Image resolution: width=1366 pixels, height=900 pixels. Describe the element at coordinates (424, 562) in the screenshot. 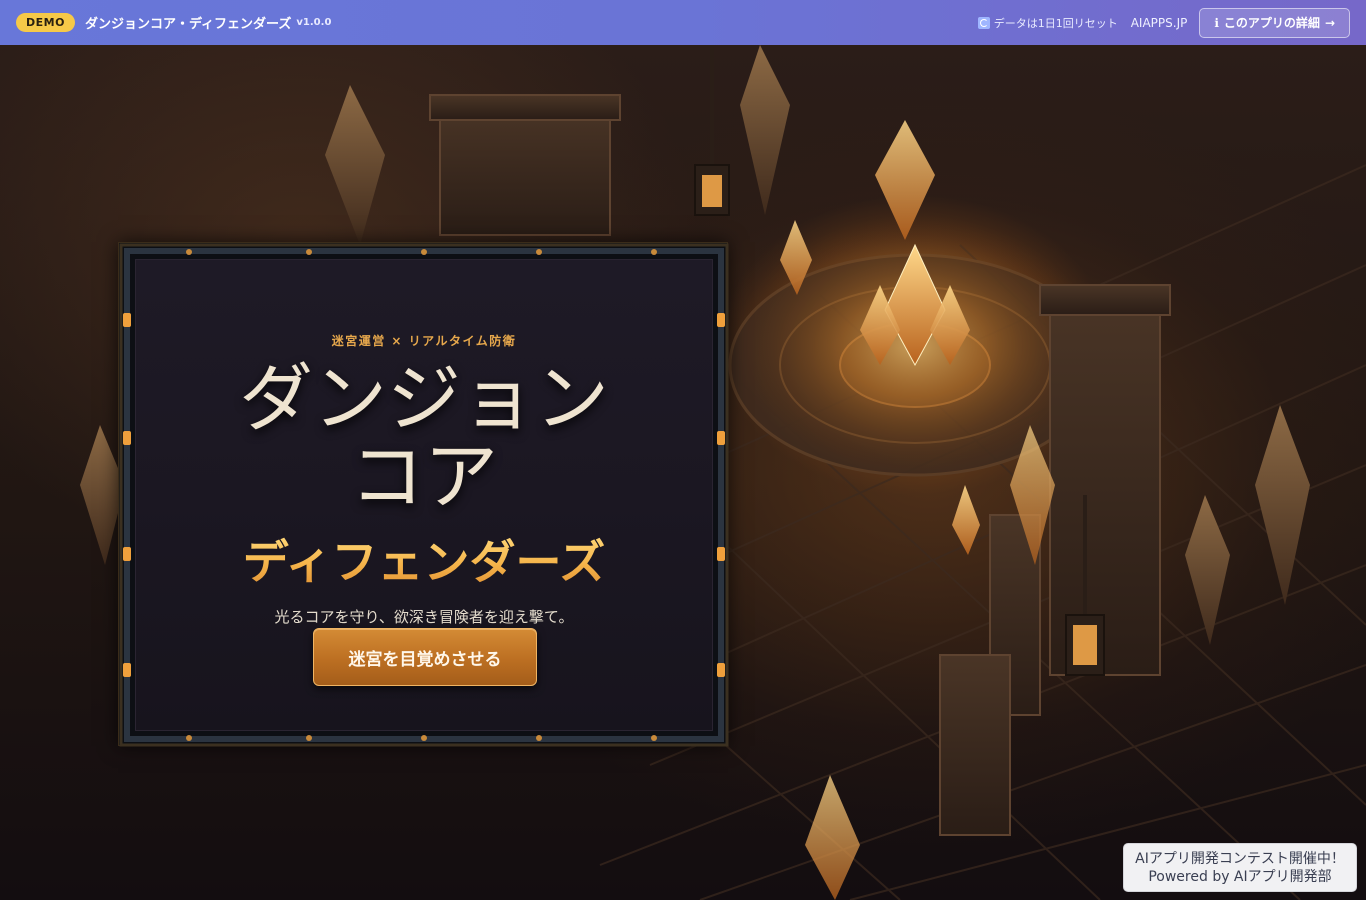

I see `game-subtitle: ディフェンダーズ` at that location.